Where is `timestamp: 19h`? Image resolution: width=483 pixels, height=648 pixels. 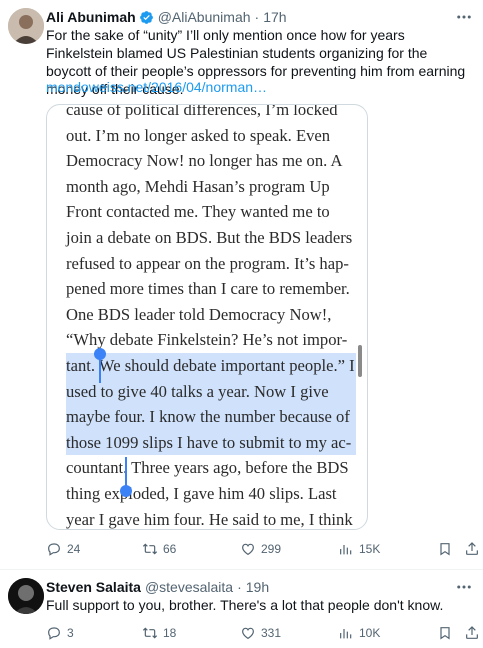 timestamp: 19h is located at coordinates (257, 587).